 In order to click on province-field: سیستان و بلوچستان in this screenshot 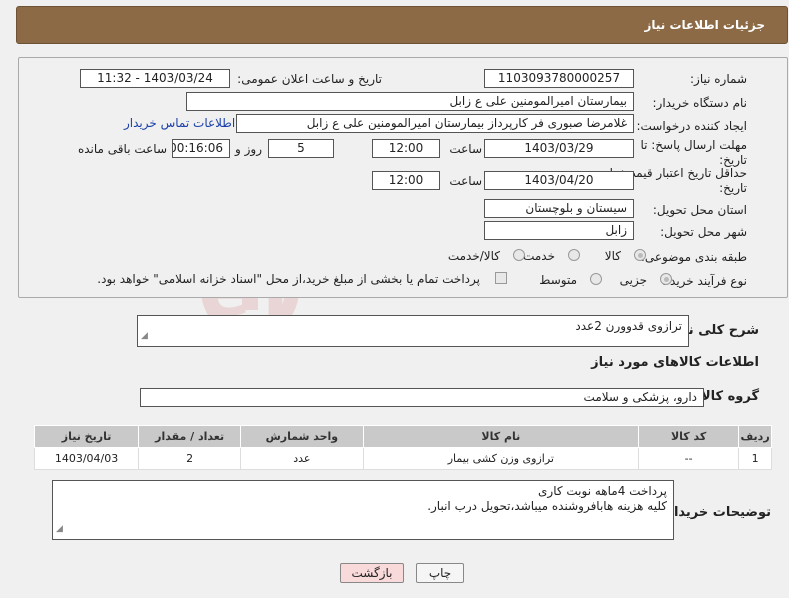, I will do `click(559, 208)`.